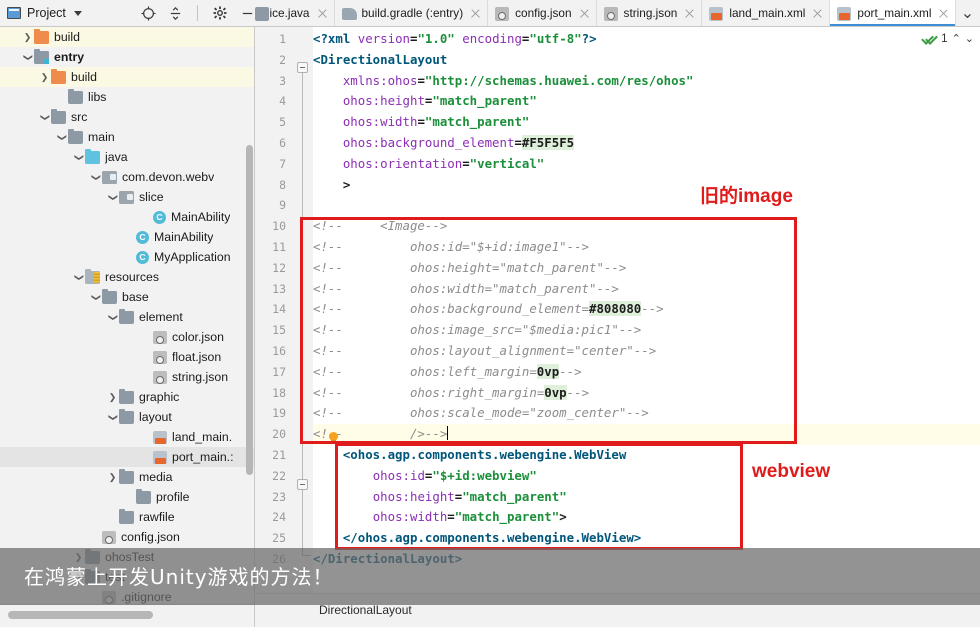 The width and height of the screenshot is (980, 627). Describe the element at coordinates (127, 357) in the screenshot. I see `tree-item-float-json: float.json` at that location.